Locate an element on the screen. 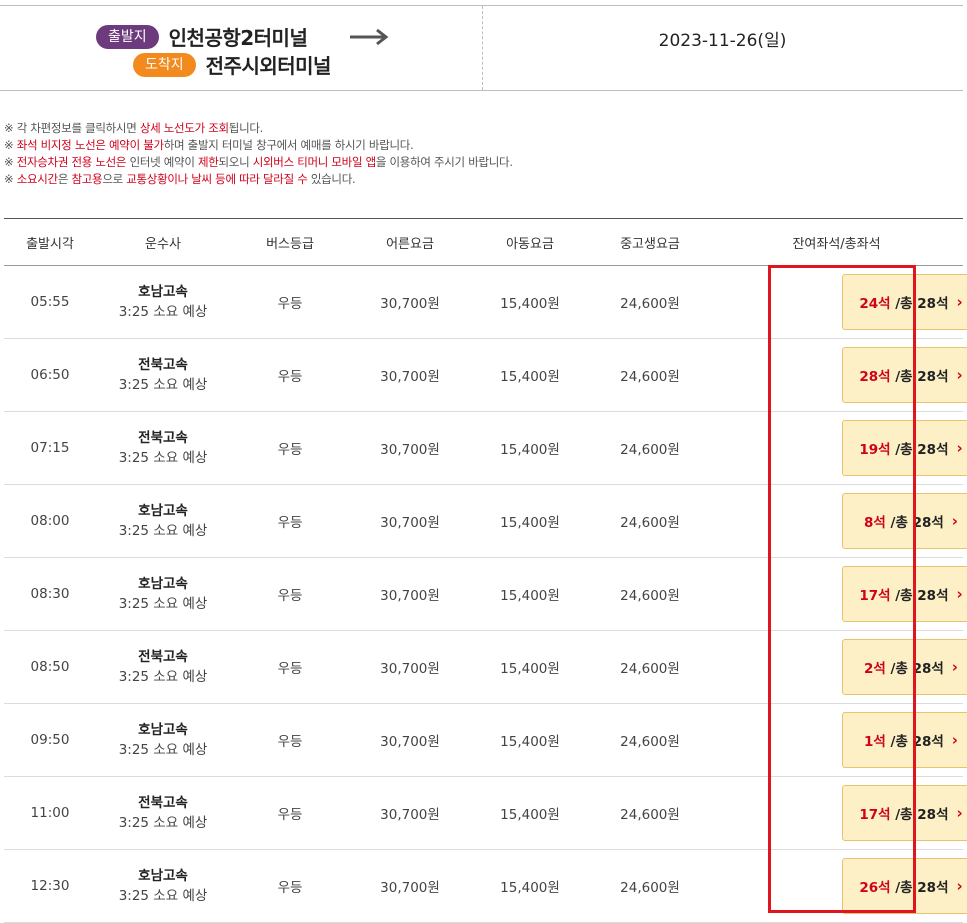 This screenshot has width=967, height=923. departure-badge: 출발지 is located at coordinates (127, 36).